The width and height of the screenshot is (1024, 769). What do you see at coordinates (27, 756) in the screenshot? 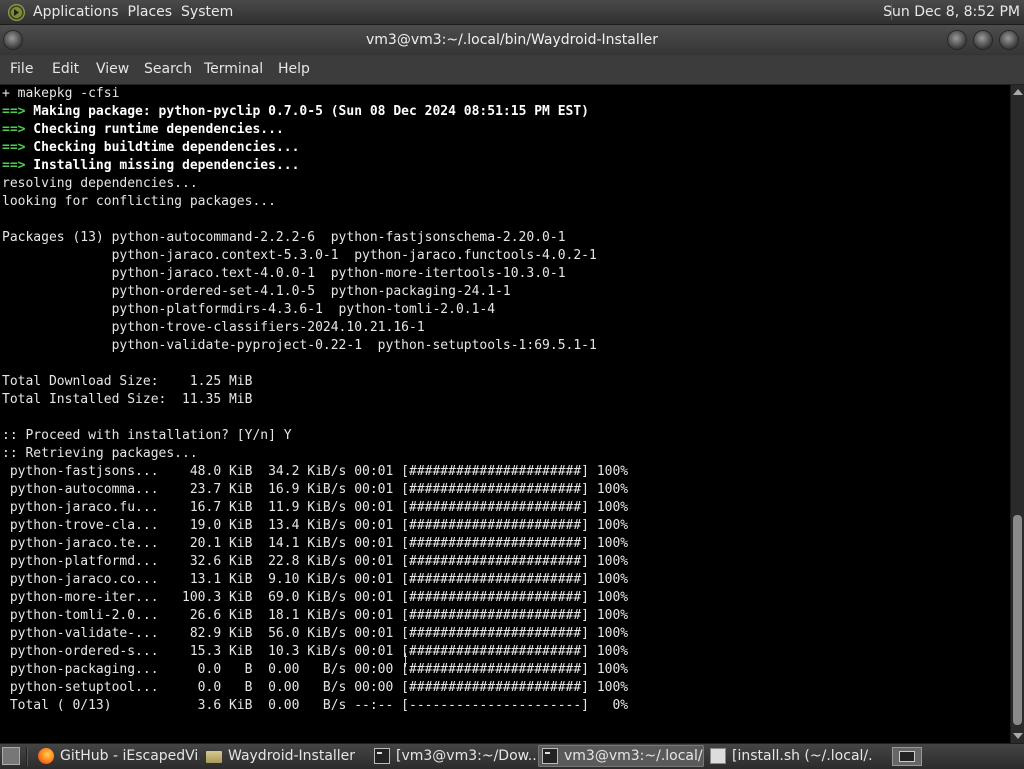
I see `taskbar-separator` at bounding box center [27, 756].